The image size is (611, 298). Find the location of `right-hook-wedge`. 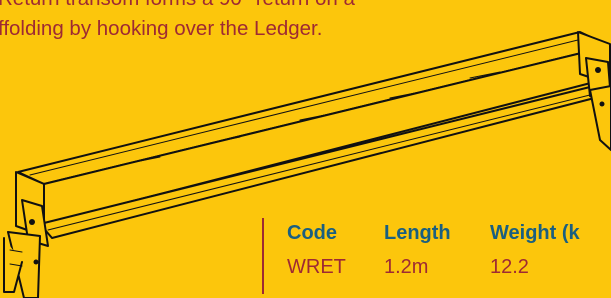

right-hook-wedge is located at coordinates (600, 118).